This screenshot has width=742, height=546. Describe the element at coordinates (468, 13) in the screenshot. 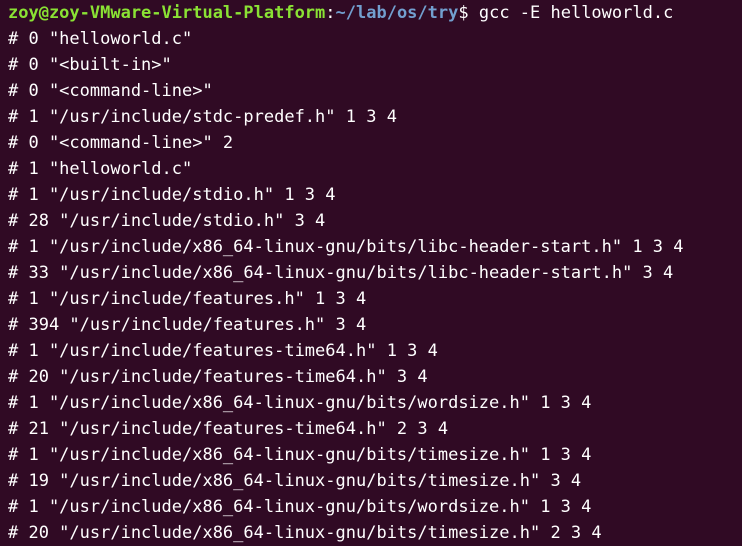

I see `prompt-symbol: $` at that location.